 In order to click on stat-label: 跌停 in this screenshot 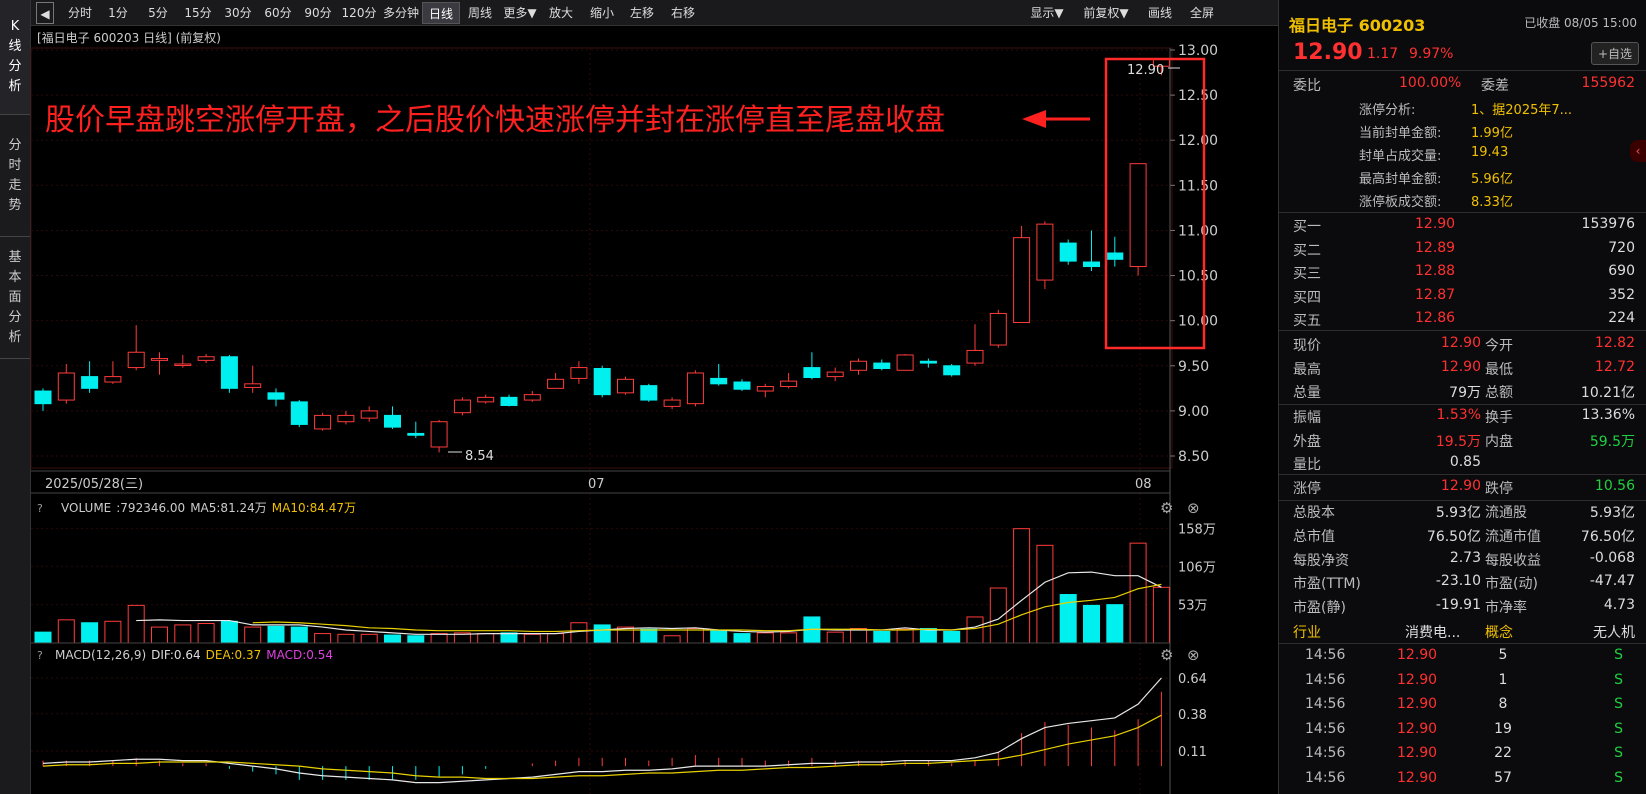, I will do `click(1499, 489)`.